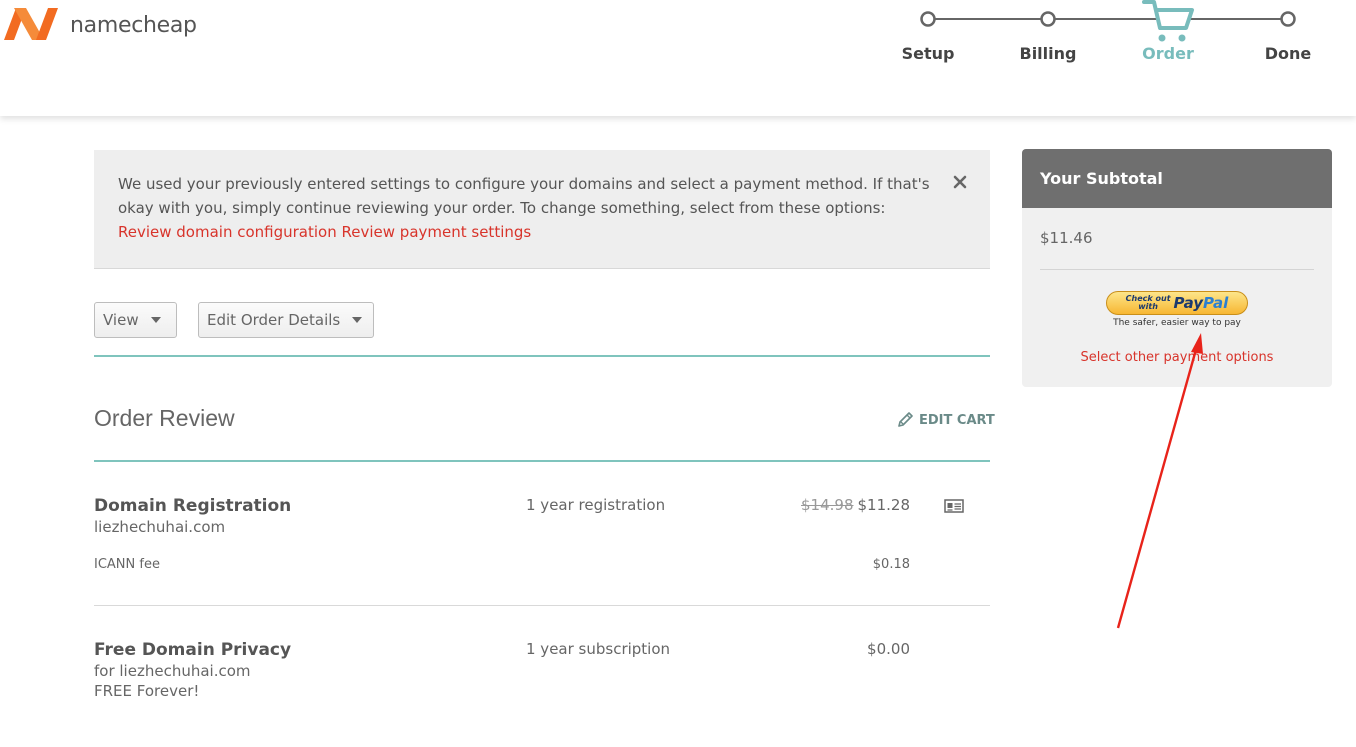  Describe the element at coordinates (1168, 53) in the screenshot. I see `step-order: Order` at that location.